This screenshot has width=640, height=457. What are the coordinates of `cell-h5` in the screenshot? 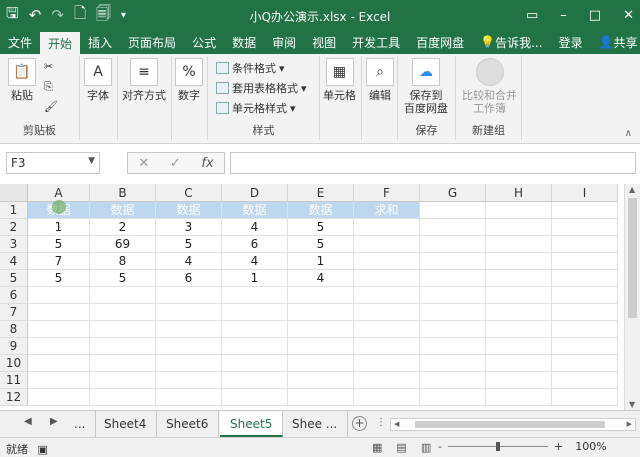 It's located at (519, 278).